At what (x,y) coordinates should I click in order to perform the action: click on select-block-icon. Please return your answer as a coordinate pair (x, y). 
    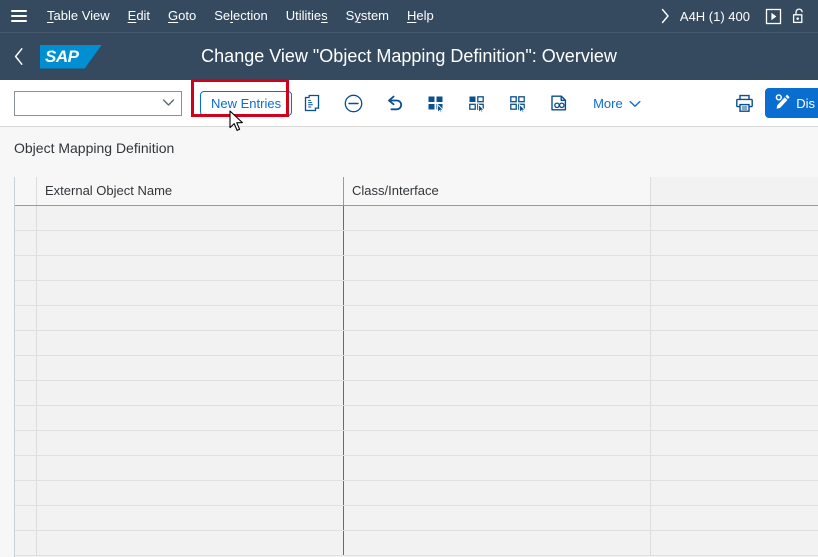
    Looking at the image, I should click on (476, 103).